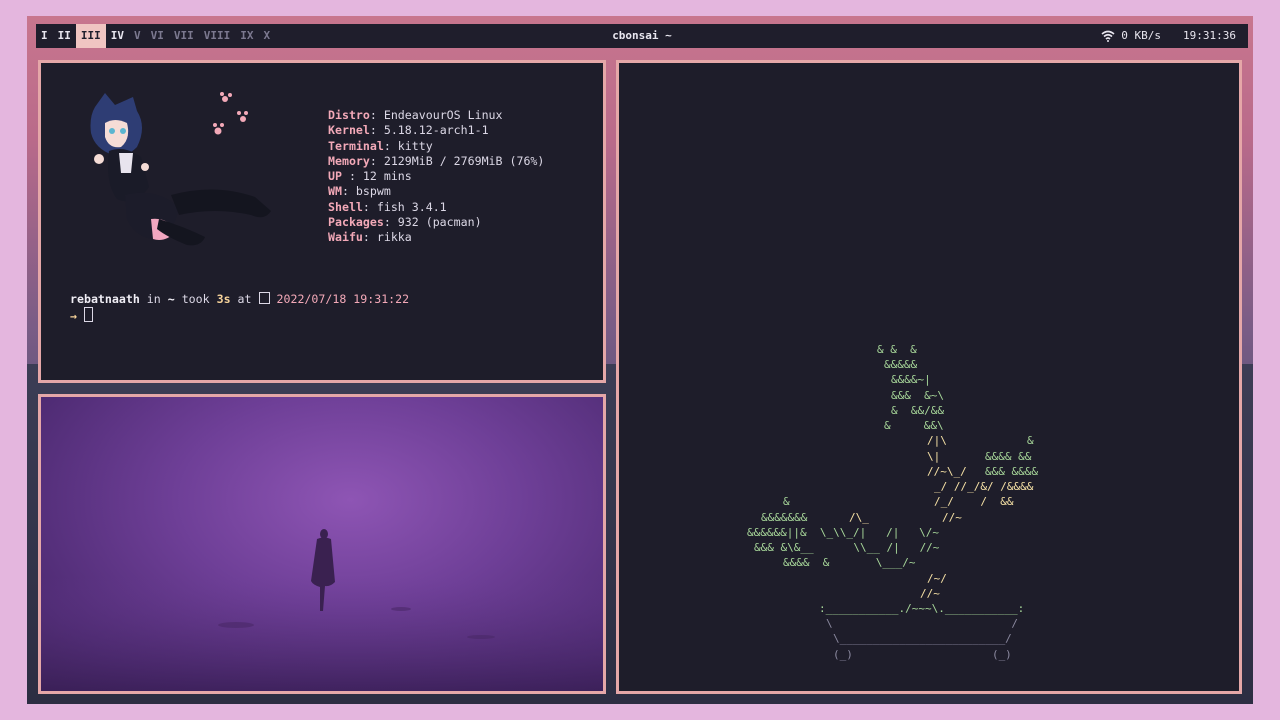 This screenshot has height=720, width=1280. Describe the element at coordinates (343, 299) in the screenshot. I see `prompt-date: 2022/07/18 19:31:22` at that location.